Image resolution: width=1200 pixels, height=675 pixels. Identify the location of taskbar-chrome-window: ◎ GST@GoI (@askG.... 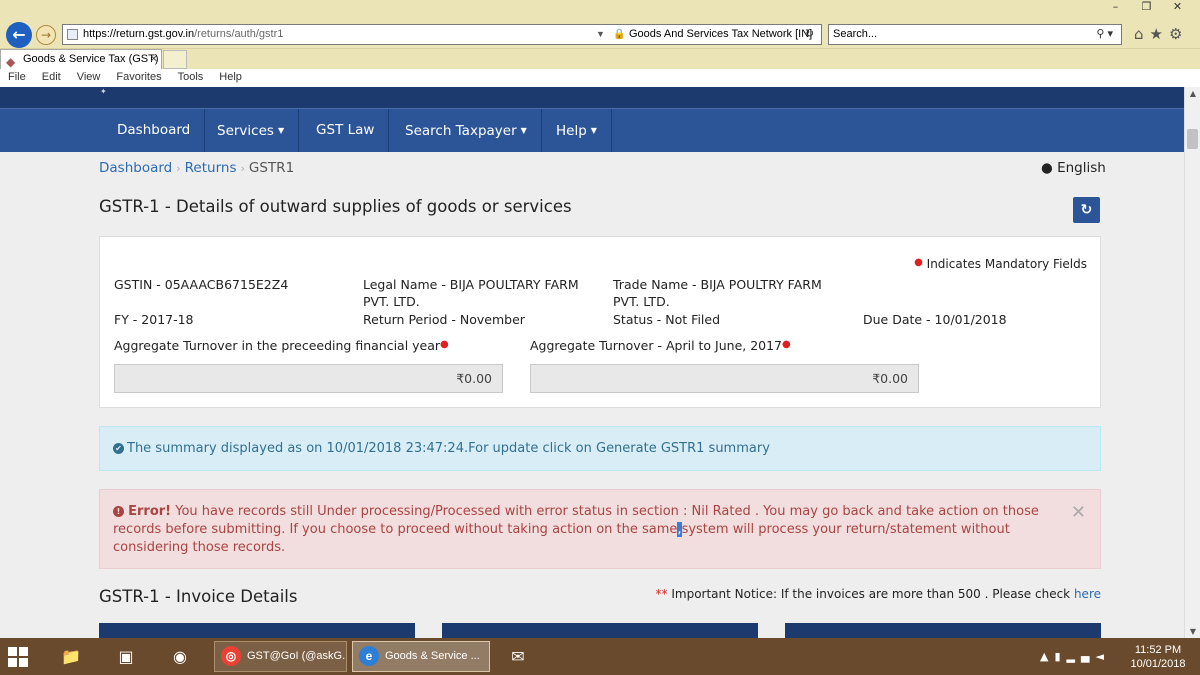
(280, 656).